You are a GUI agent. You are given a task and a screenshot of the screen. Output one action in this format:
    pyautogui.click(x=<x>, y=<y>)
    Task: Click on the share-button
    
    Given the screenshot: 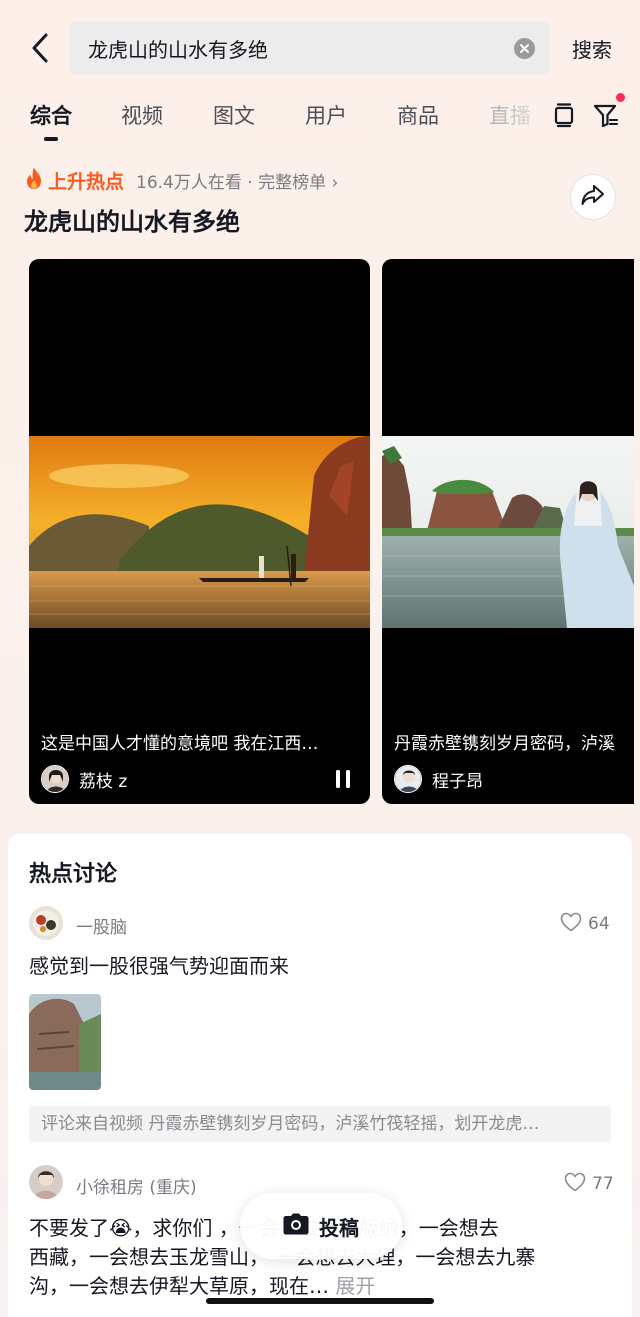 What is the action you would take?
    pyautogui.click(x=593, y=197)
    